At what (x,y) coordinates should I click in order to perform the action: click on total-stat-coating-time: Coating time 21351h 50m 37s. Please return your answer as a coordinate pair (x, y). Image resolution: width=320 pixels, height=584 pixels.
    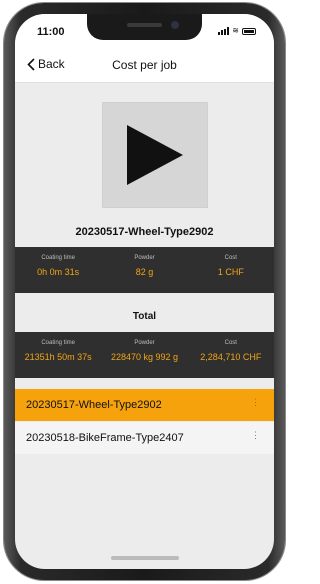
    Looking at the image, I should click on (58, 355).